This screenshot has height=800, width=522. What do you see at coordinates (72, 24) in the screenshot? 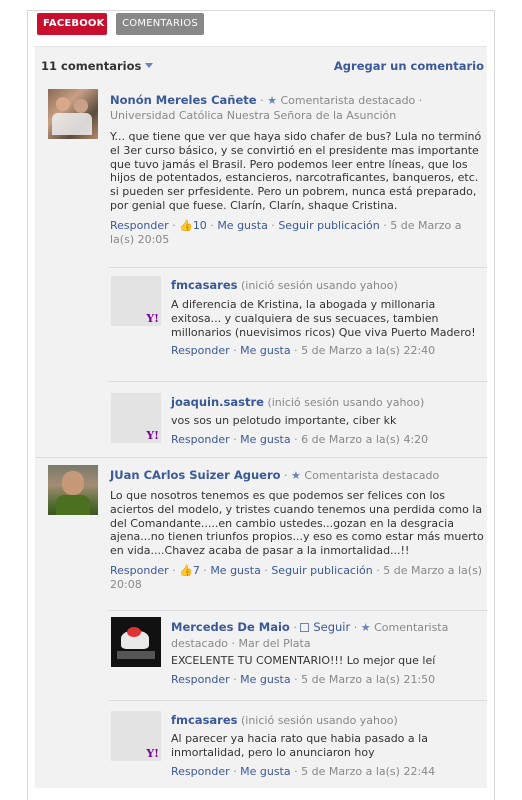
I see `tab-facebook: FACEBOOK` at bounding box center [72, 24].